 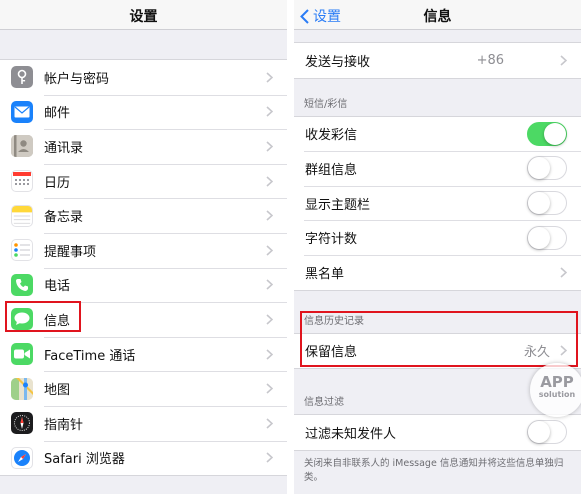 I want to click on messages-title: 信息, so click(x=437, y=17).